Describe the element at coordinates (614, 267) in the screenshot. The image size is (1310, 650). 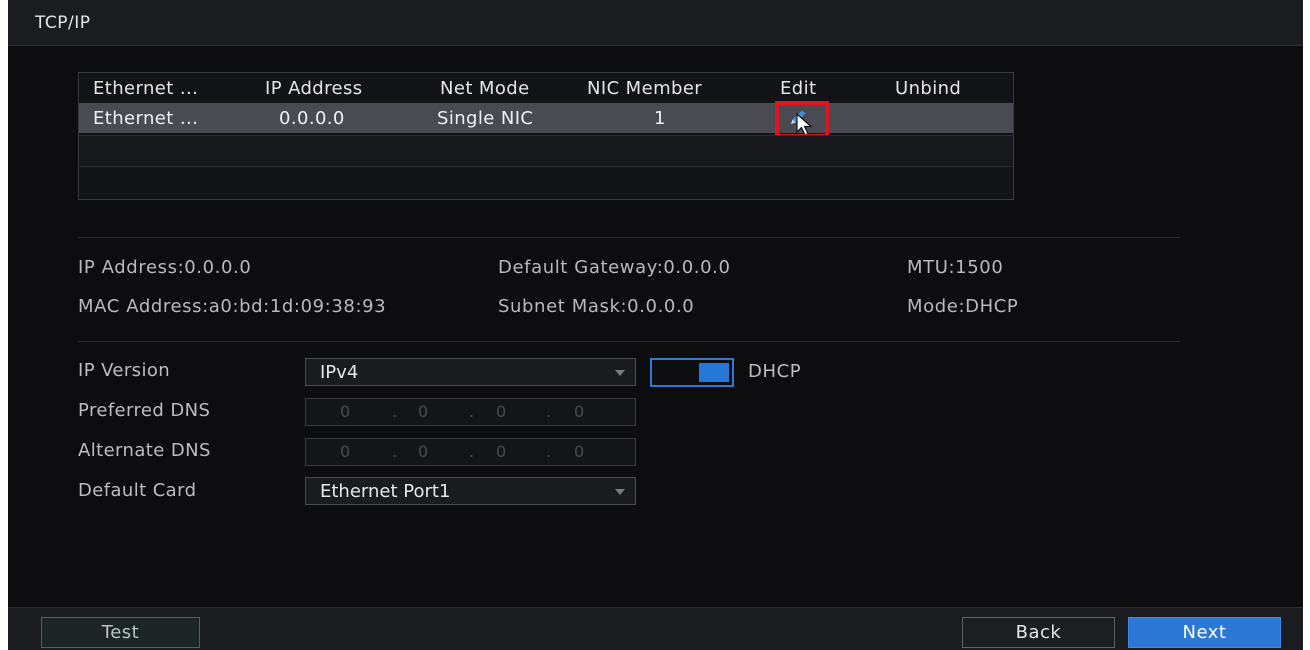
I see `info-default-gateway: Default Gateway:0.0.0.0` at that location.